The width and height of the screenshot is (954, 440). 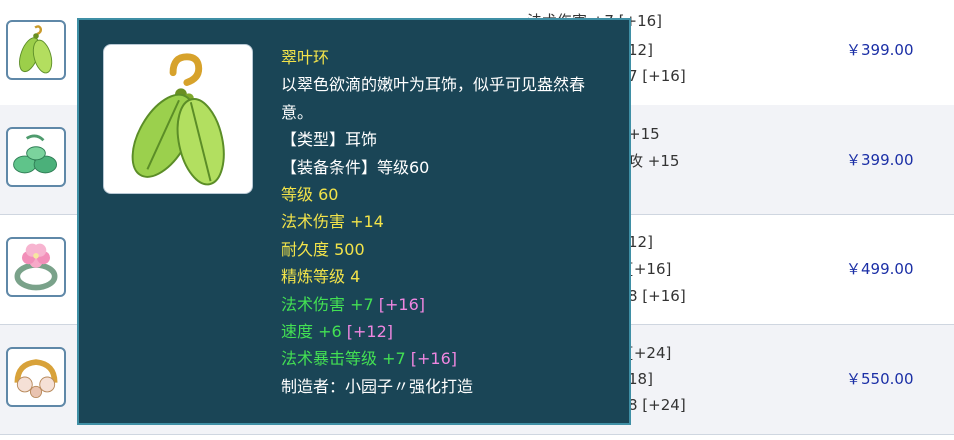 I want to click on row-attr-line: 7 [+16], so click(x=657, y=76).